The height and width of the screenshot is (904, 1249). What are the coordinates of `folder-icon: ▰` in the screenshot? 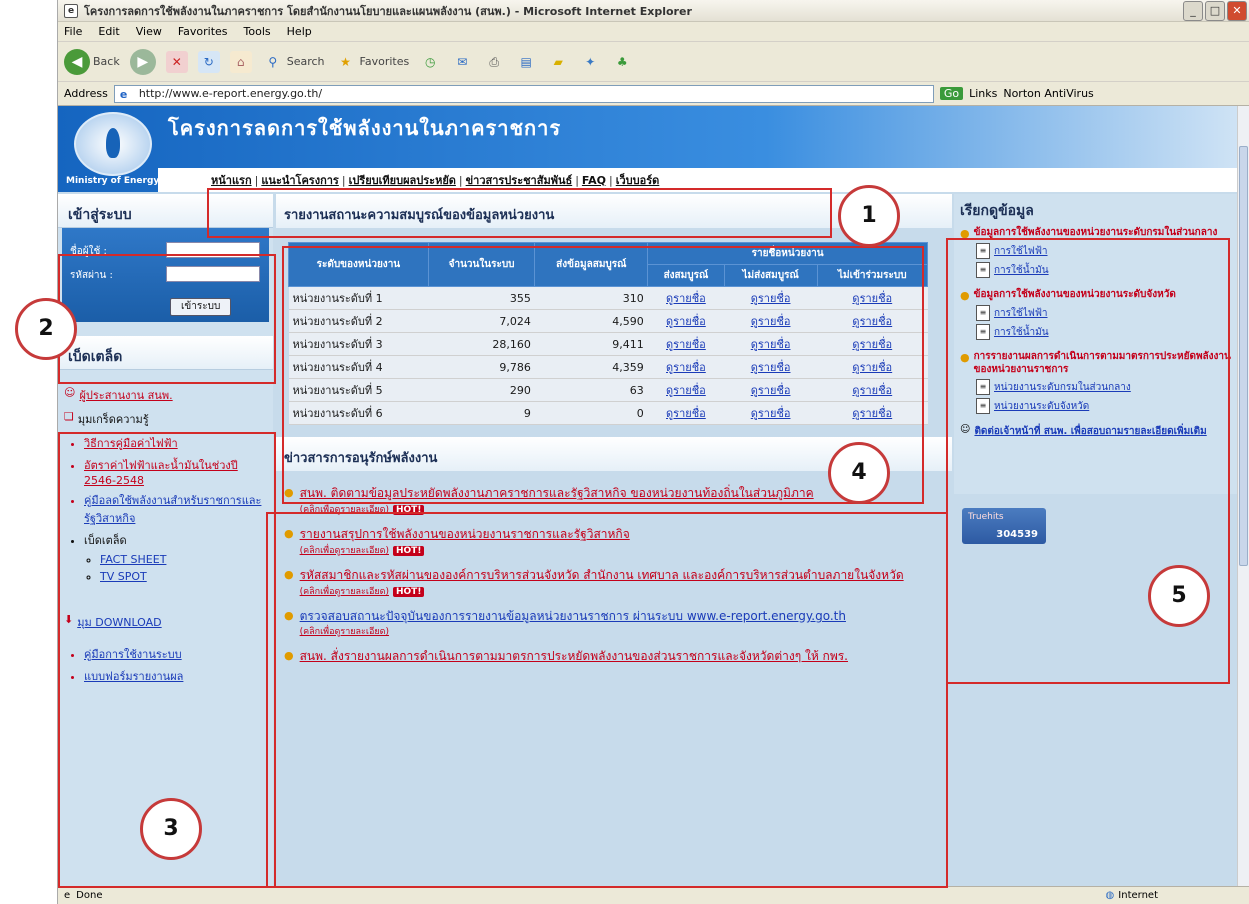 It's located at (558, 62).